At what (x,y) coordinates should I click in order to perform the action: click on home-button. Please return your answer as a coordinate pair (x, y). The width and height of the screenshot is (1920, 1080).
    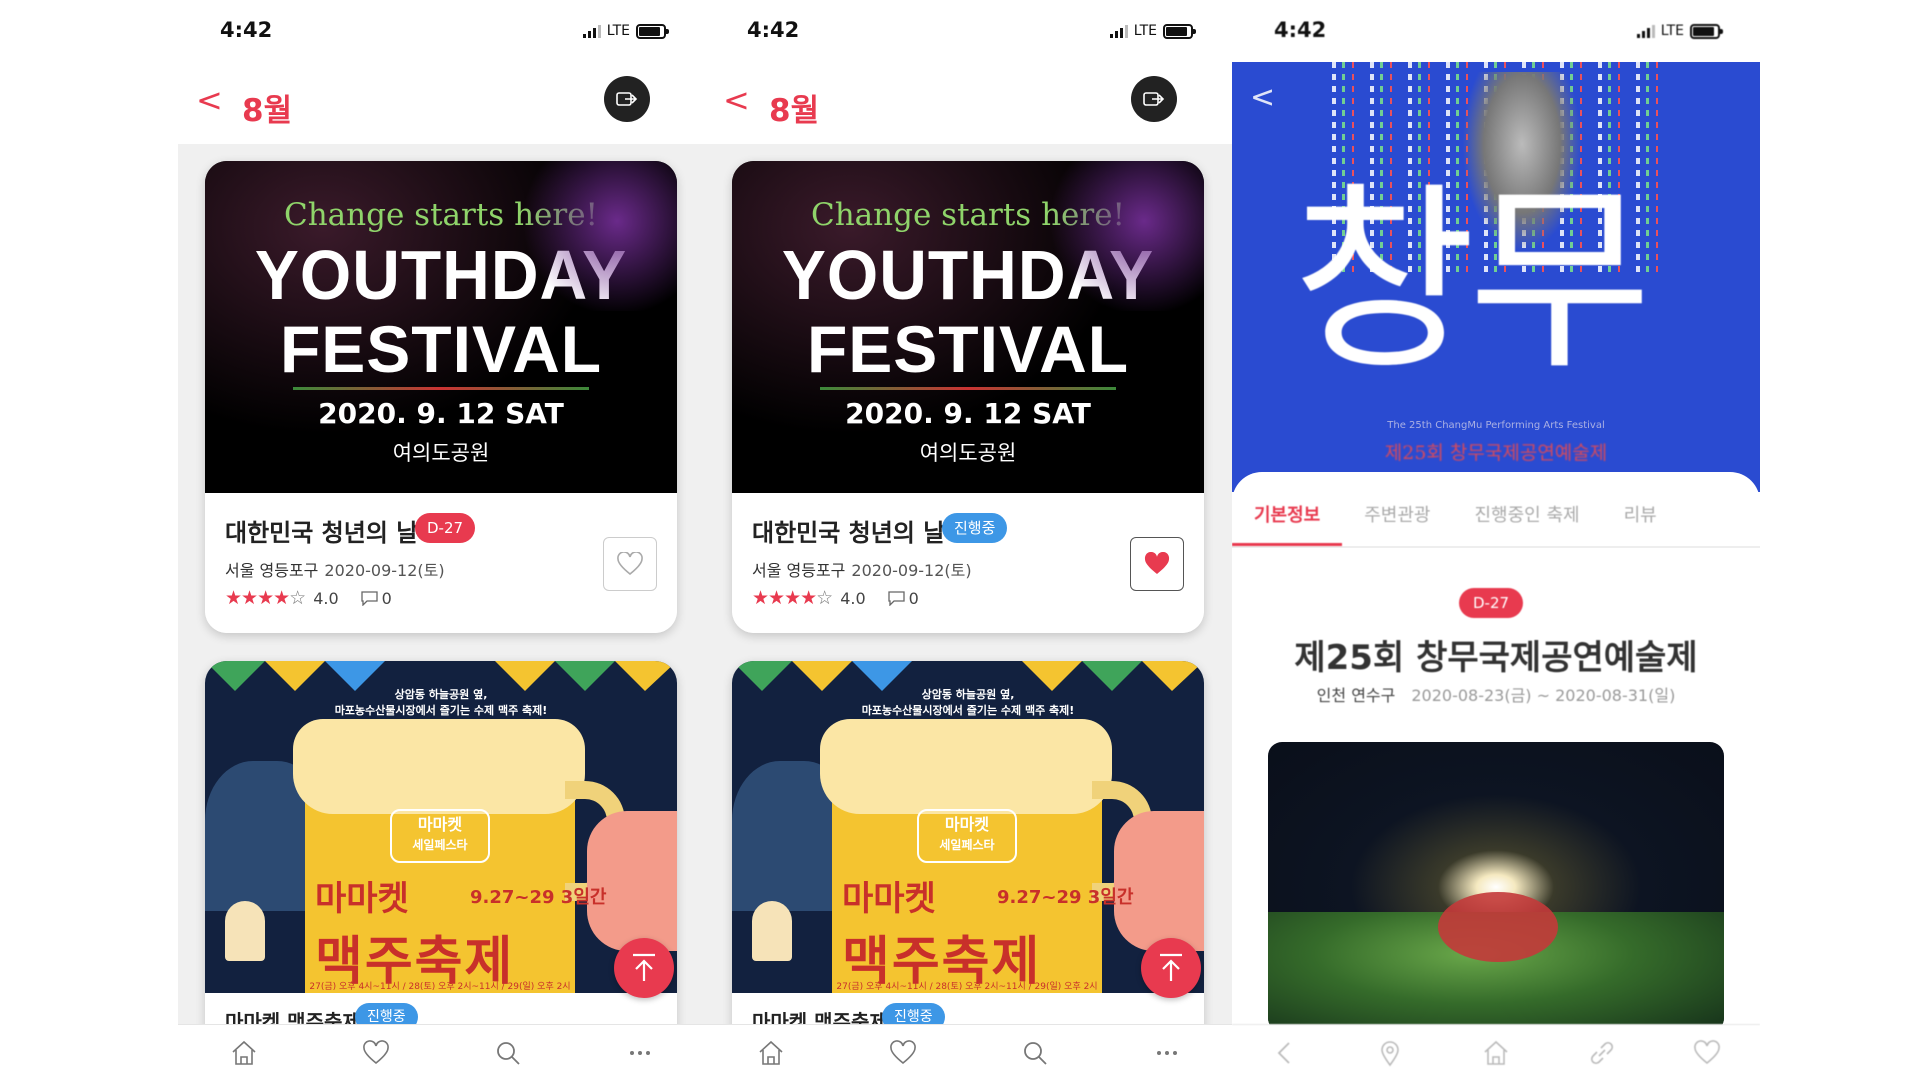
    Looking at the image, I should click on (1496, 1053).